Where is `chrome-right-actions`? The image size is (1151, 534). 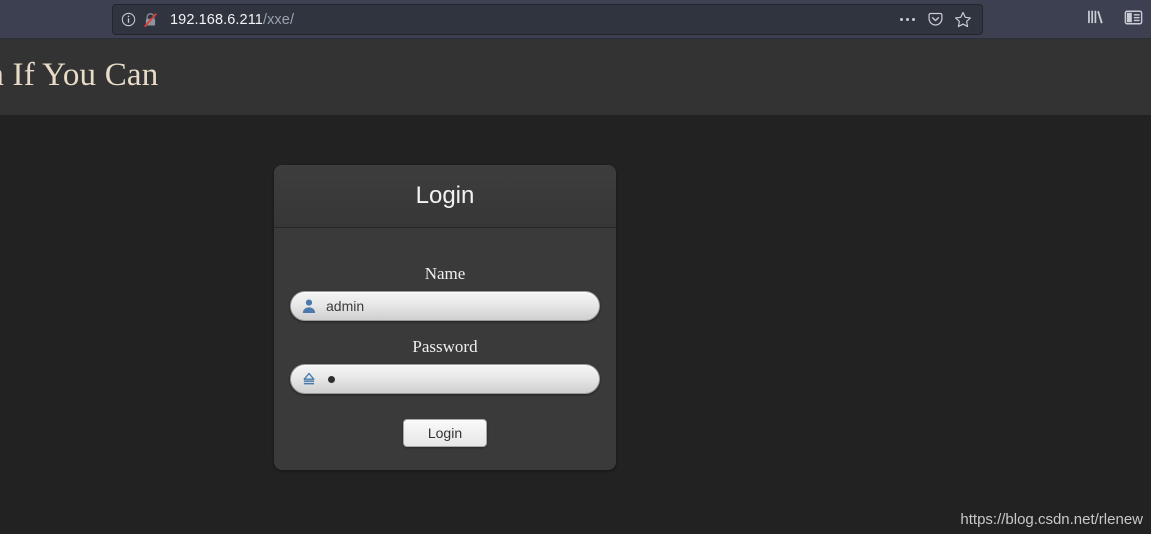
chrome-right-actions is located at coordinates (1114, 17).